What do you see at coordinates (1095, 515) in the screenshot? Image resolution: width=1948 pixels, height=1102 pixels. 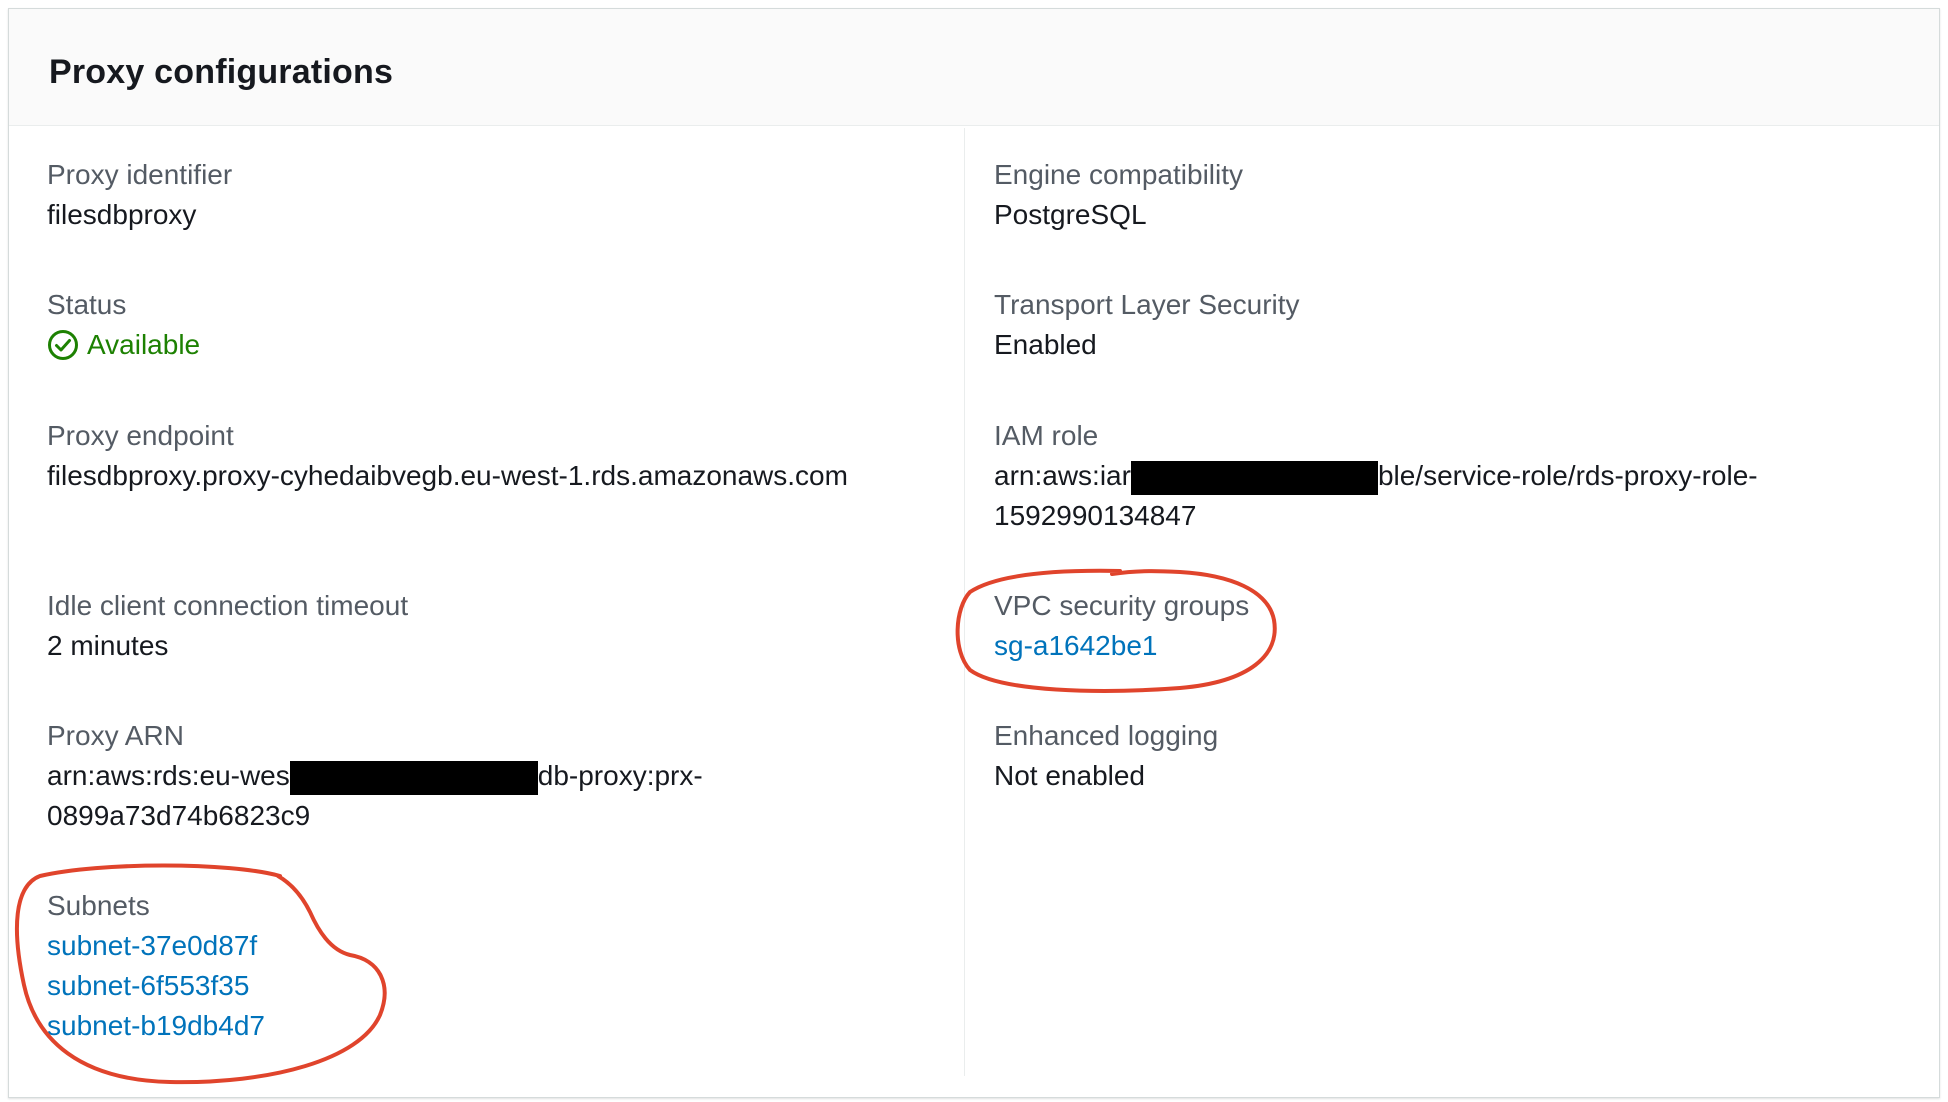 I see `field-value-line2: 1592990134847` at bounding box center [1095, 515].